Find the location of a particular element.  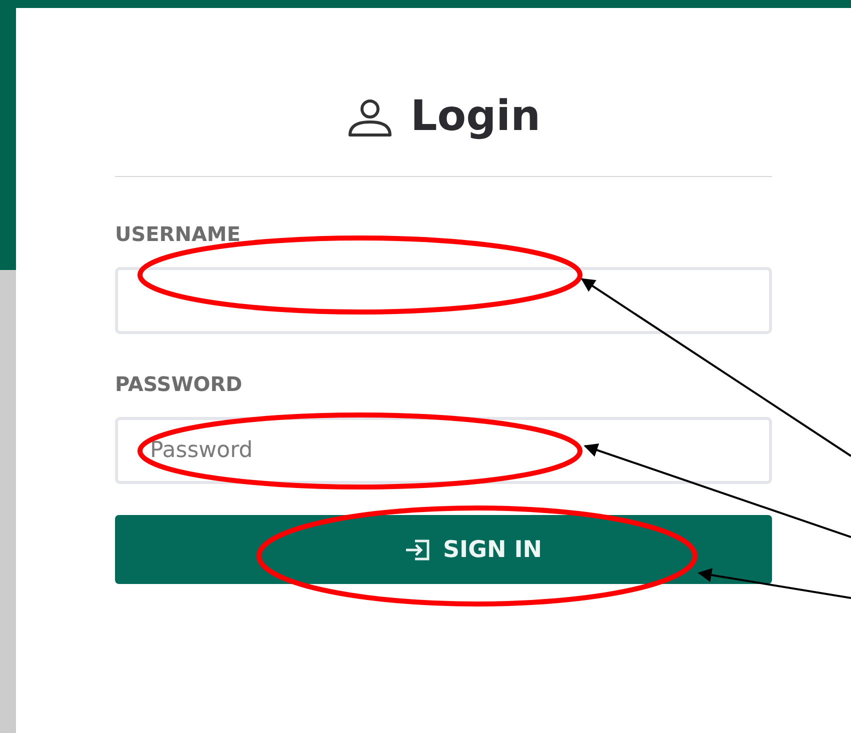

login-title: Login is located at coordinates (475, 116).